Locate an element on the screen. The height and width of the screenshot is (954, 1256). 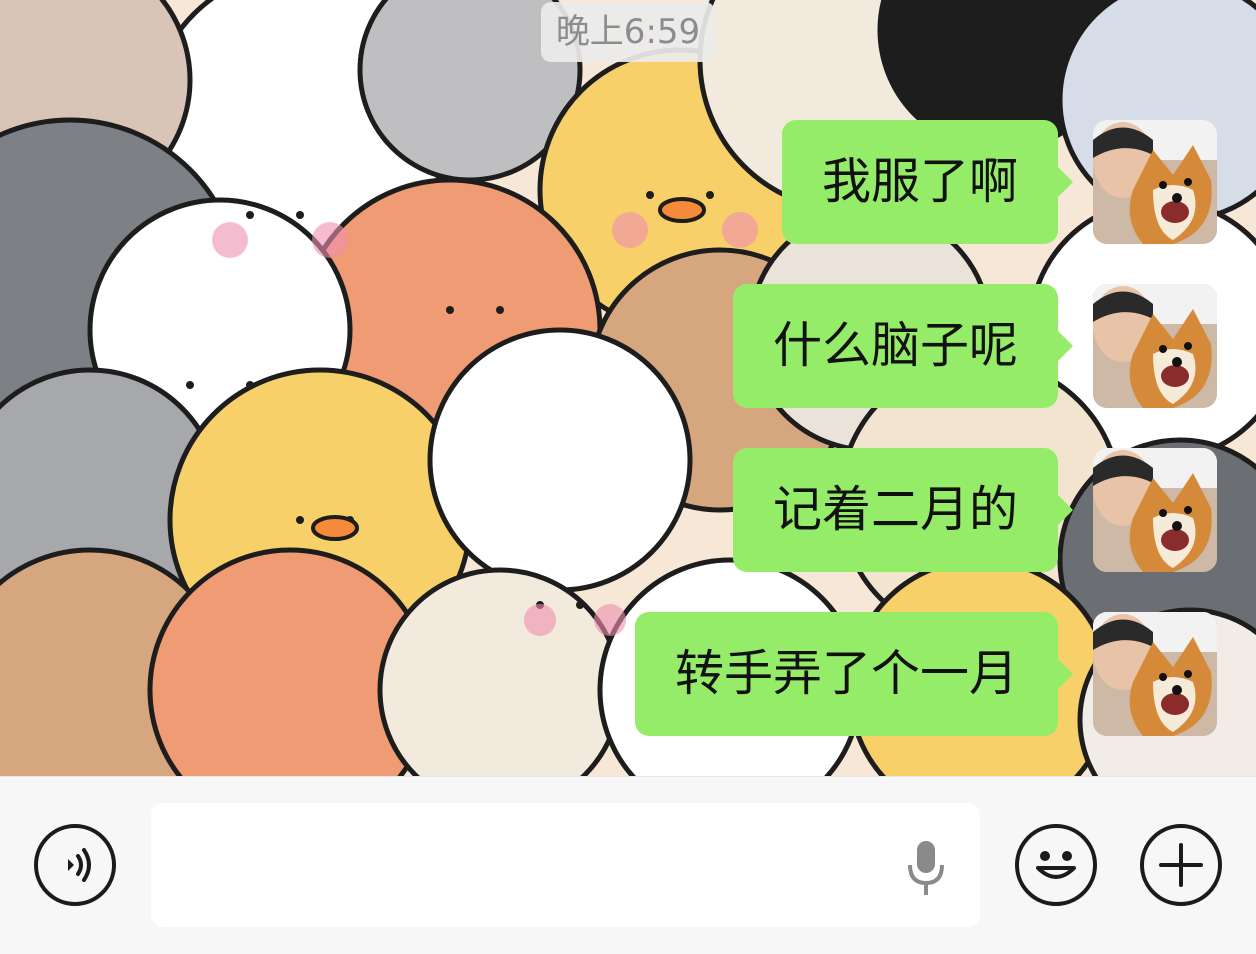
voice-button is located at coordinates (75, 865).